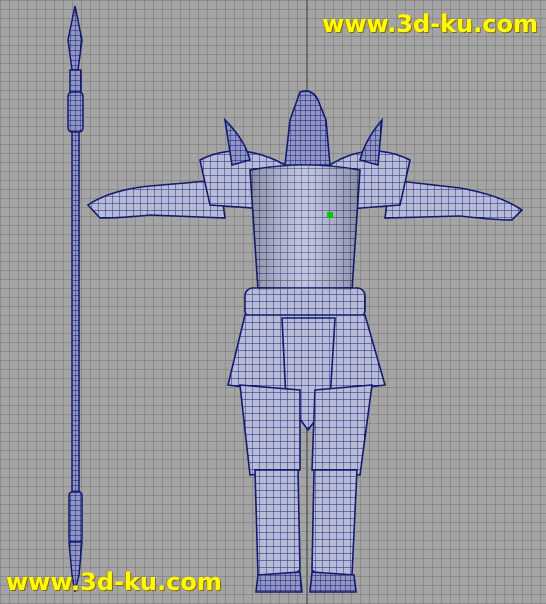 This screenshot has height=604, width=546. Describe the element at coordinates (75, 299) in the screenshot. I see `spear` at that location.